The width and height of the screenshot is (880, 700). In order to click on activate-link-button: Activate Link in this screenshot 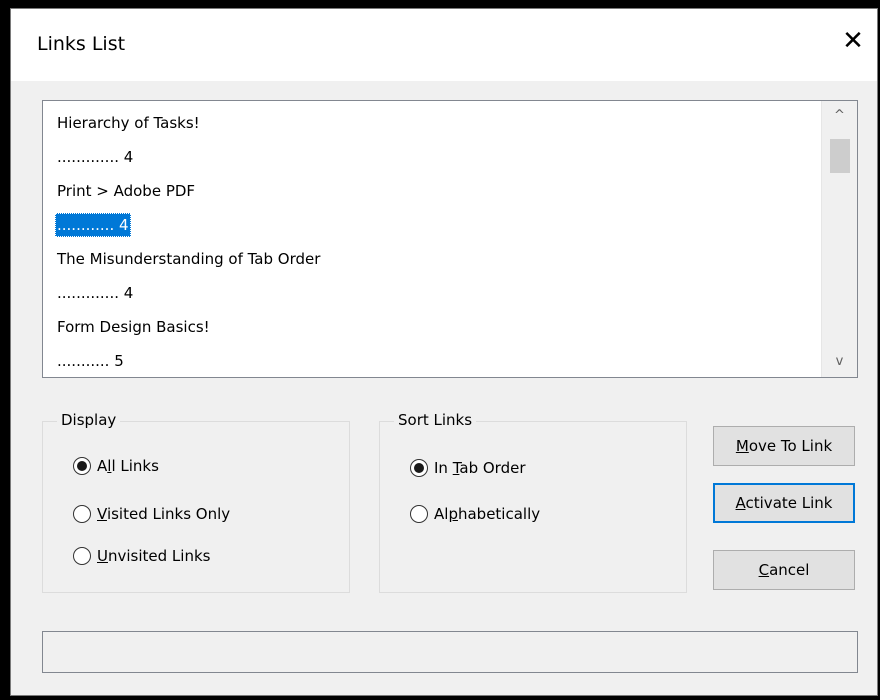, I will do `click(784, 503)`.